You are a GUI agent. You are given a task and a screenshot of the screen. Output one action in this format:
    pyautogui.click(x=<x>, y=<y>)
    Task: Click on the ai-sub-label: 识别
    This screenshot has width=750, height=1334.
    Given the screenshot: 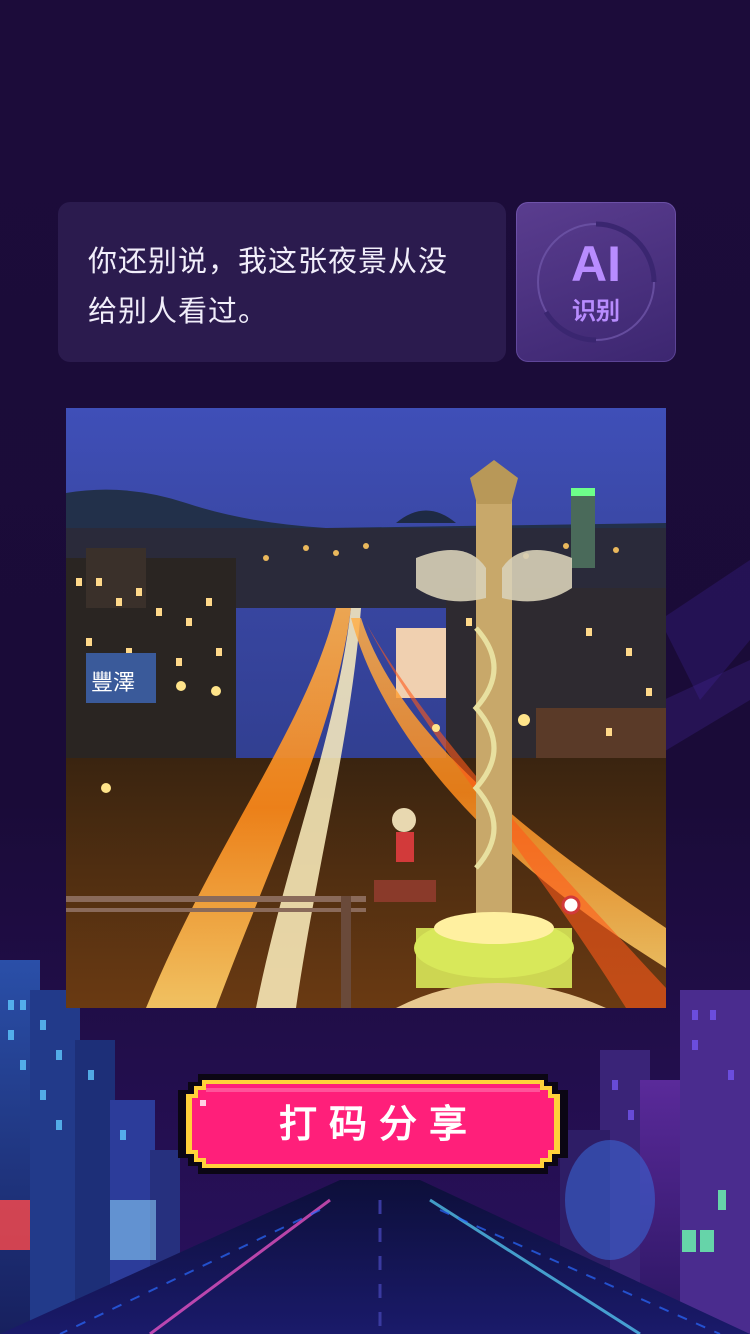 What is the action you would take?
    pyautogui.click(x=596, y=311)
    